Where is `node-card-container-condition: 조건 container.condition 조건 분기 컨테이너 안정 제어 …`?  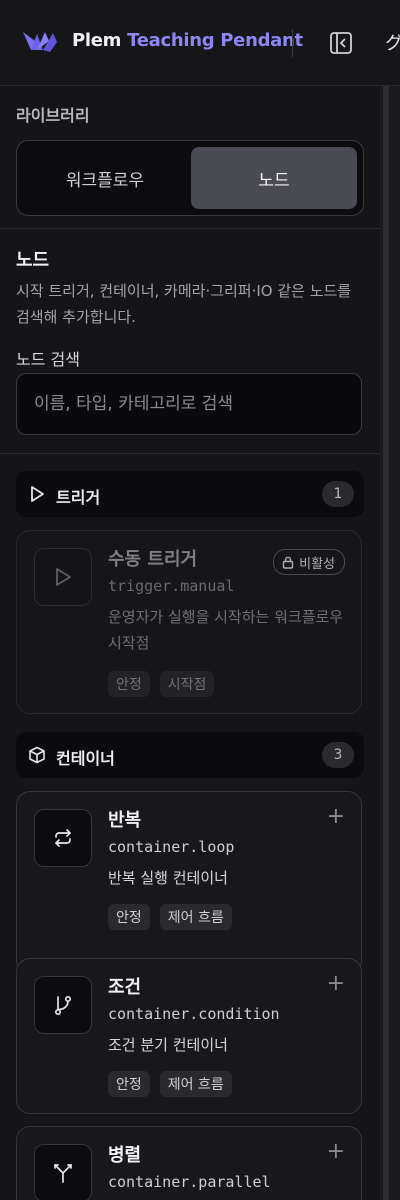
node-card-container-condition: 조건 container.condition 조건 분기 컨테이너 안정 제어 … is located at coordinates (189, 1036).